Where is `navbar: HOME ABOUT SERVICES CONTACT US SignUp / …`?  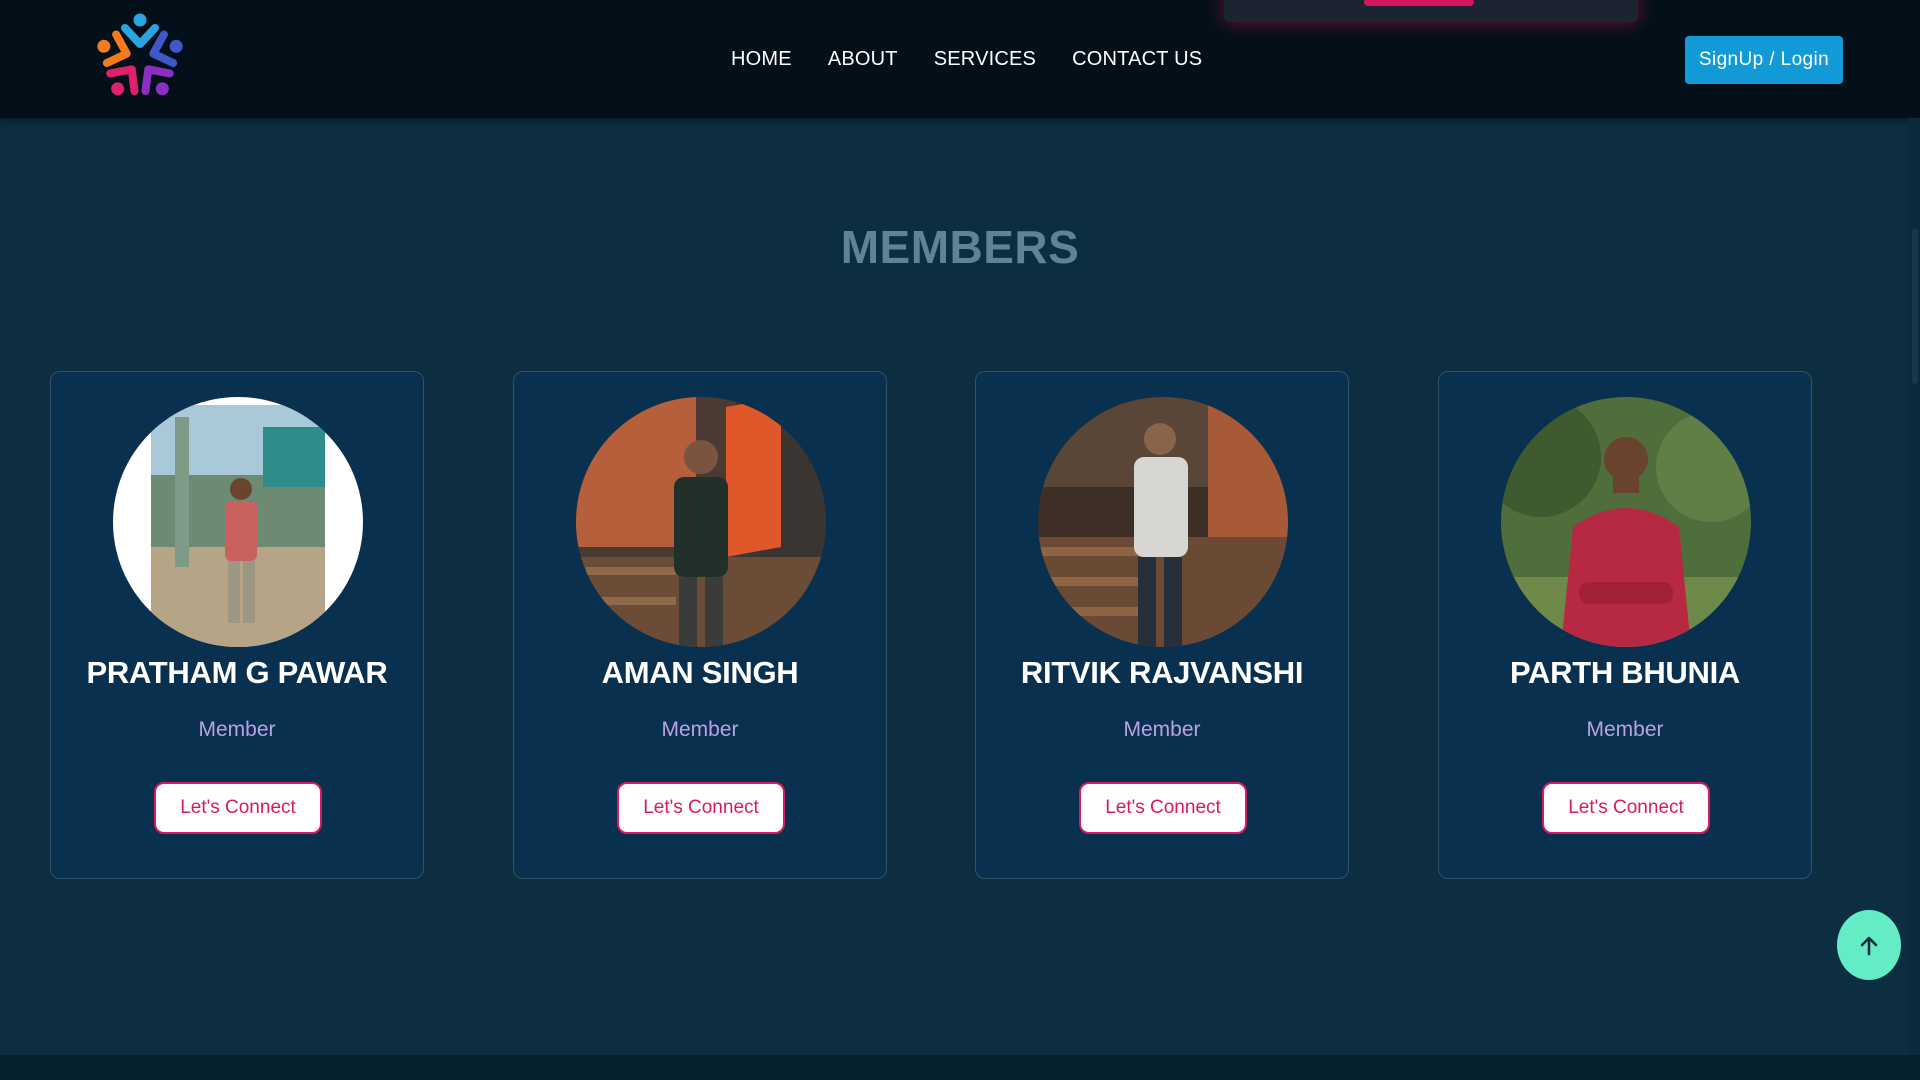 navbar: HOME ABOUT SERVICES CONTACT US SignUp / … is located at coordinates (960, 59).